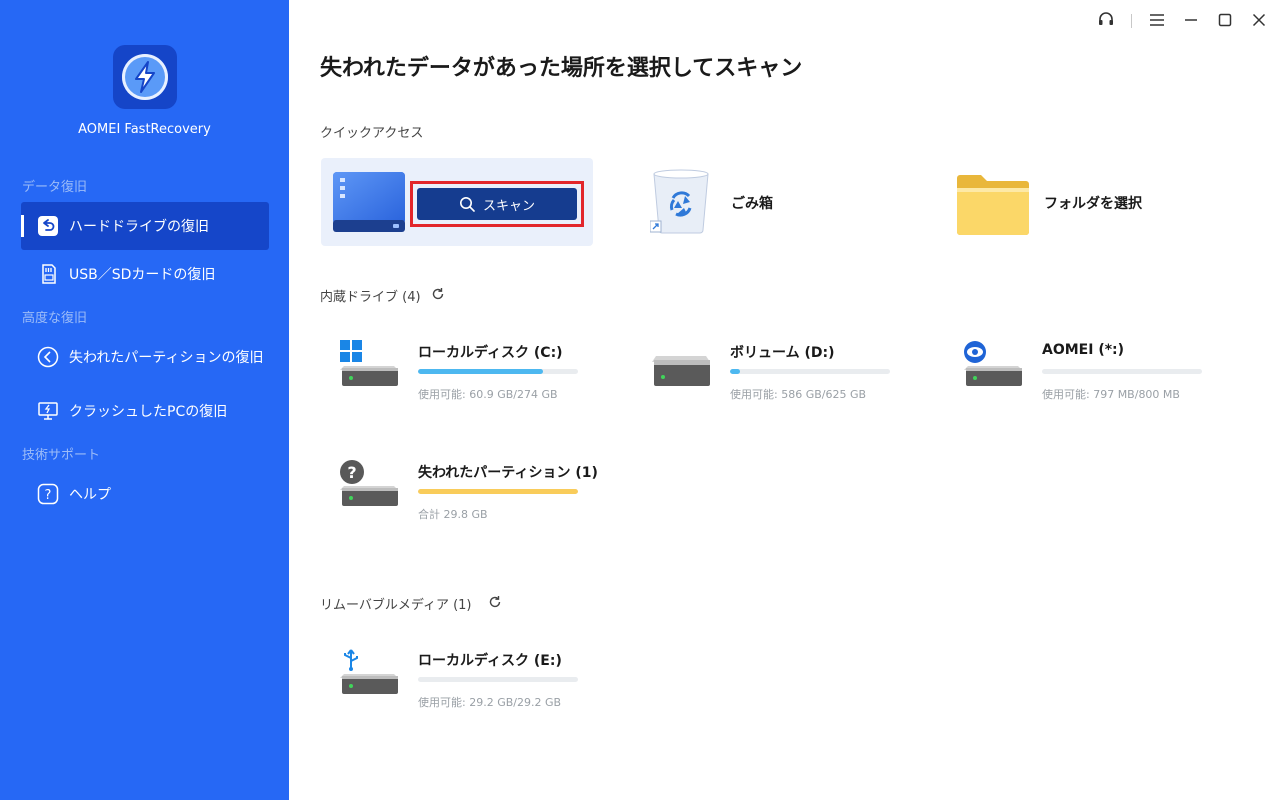 The height and width of the screenshot is (800, 1280). Describe the element at coordinates (142, 275) in the screenshot. I see `sidebar-item-label: USB／SDカードの復旧` at that location.